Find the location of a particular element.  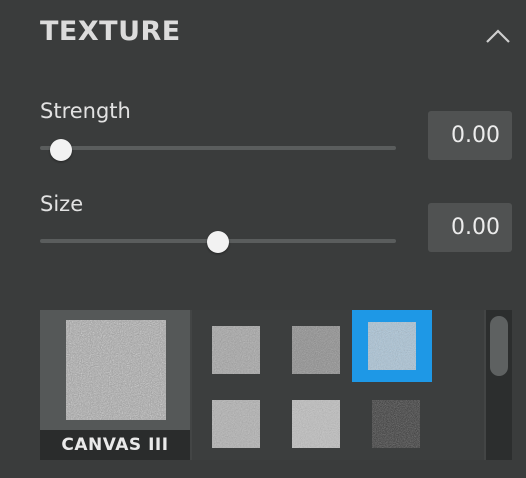

size-slider-thumb is located at coordinates (218, 242).